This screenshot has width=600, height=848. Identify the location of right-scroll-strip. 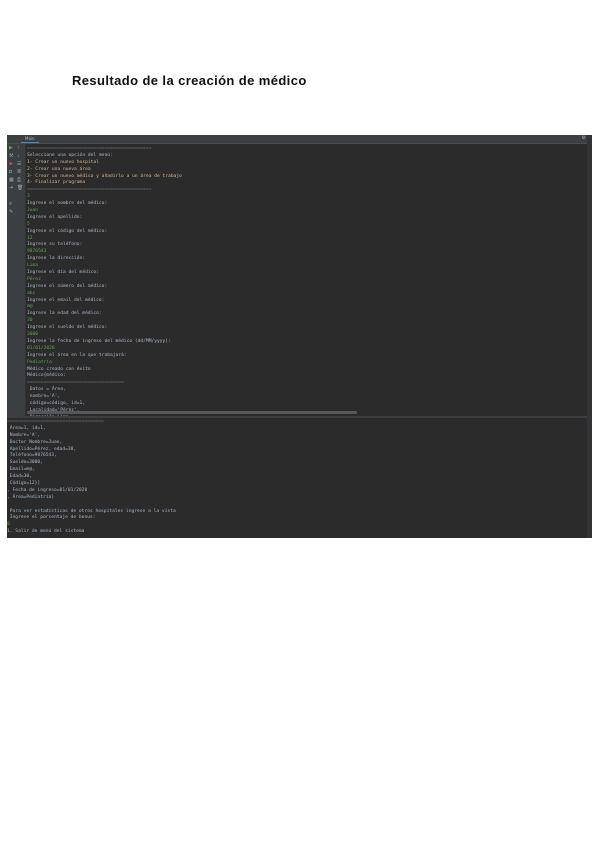
(589, 336).